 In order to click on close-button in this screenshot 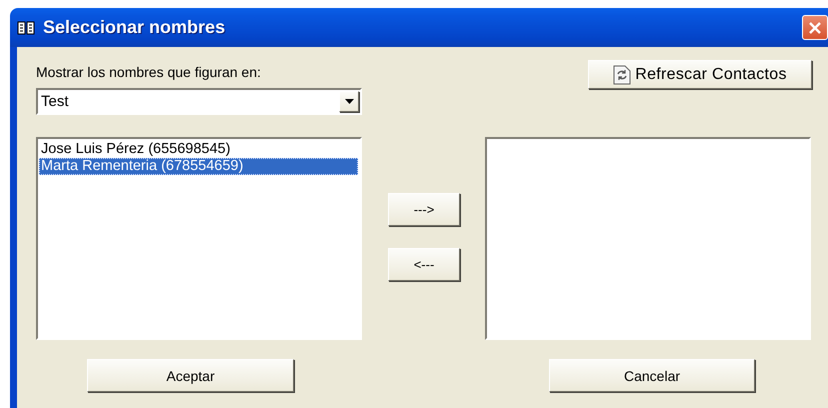, I will do `click(815, 27)`.